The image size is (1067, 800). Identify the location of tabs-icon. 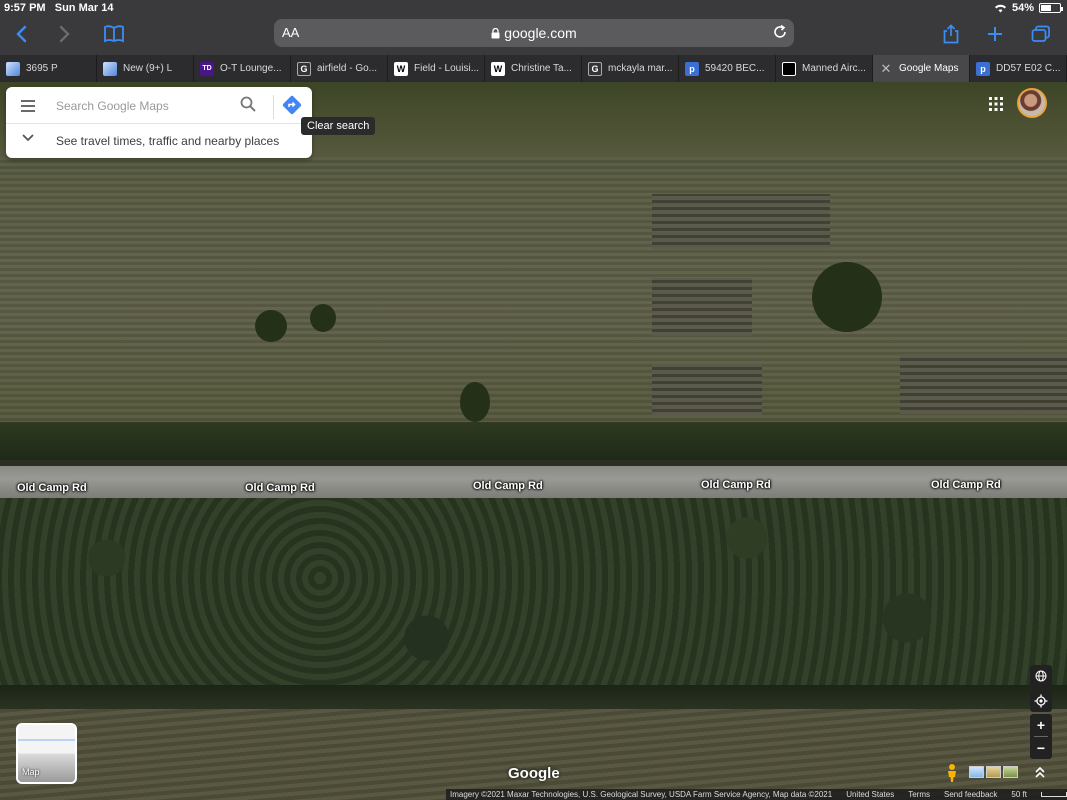
(1040, 33).